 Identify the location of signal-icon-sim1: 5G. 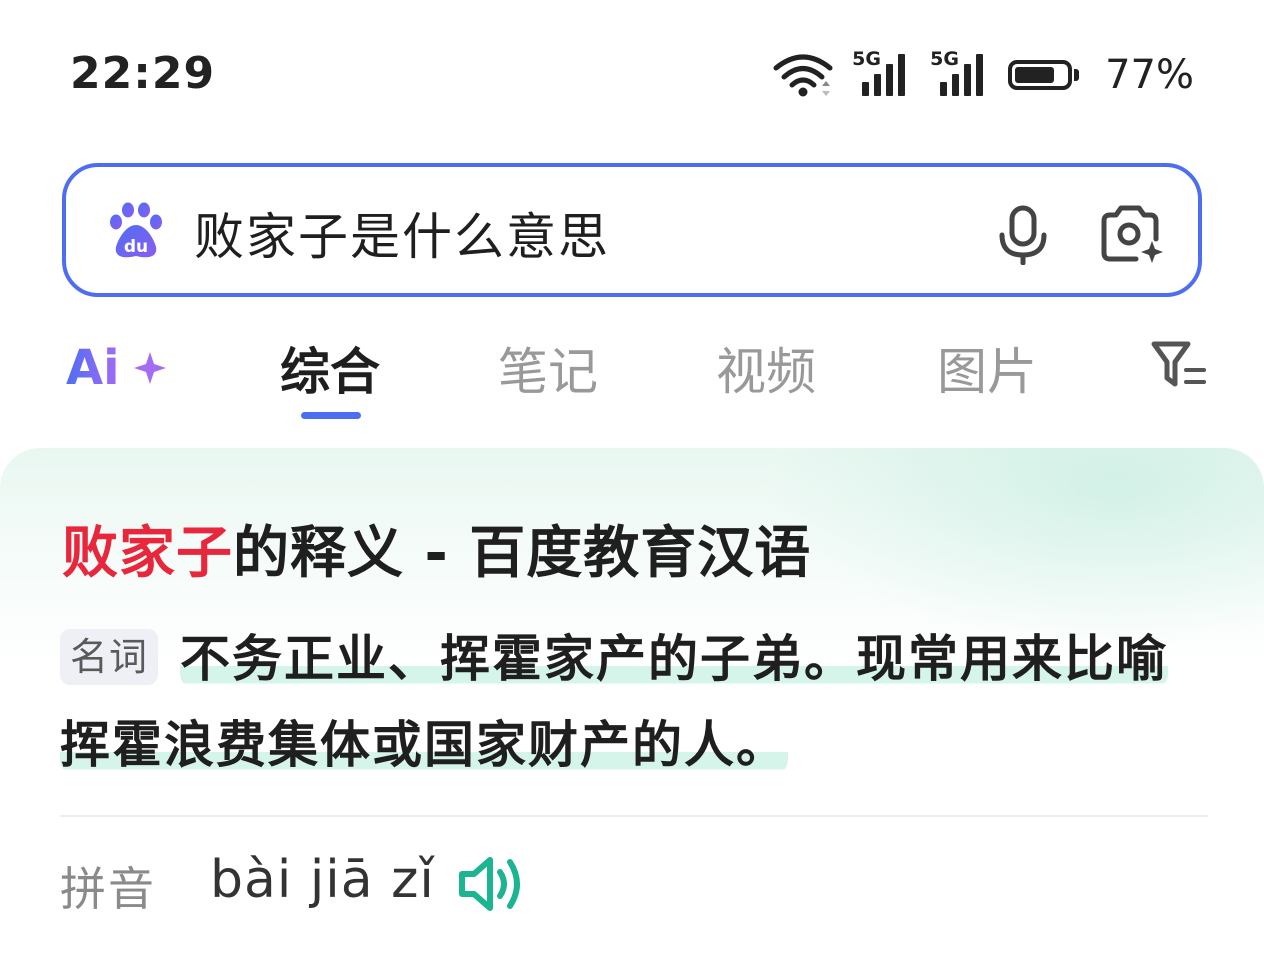
(882, 74).